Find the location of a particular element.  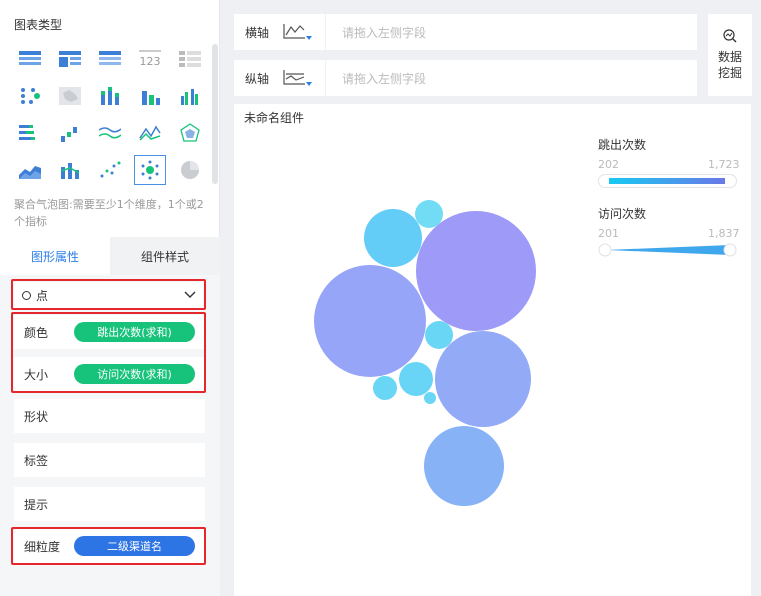

tooltip-label: 提示 is located at coordinates (36, 504).